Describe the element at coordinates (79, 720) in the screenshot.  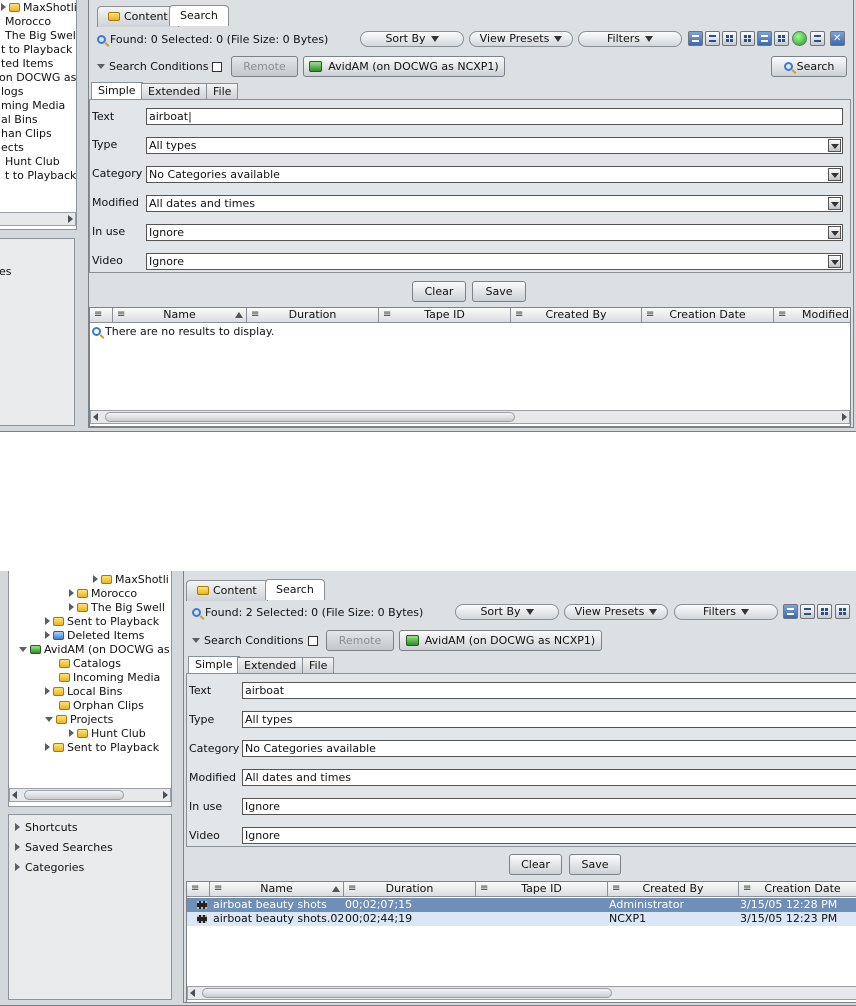
I see `tree-item-projects: Projects` at that location.